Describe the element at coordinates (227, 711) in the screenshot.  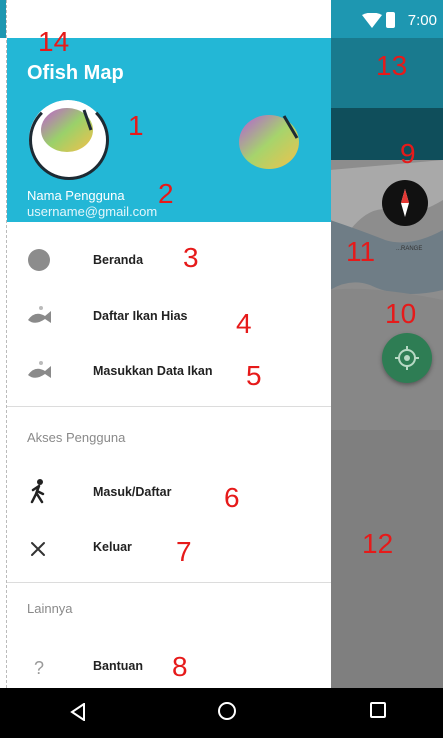
I see `home-icon` at that location.